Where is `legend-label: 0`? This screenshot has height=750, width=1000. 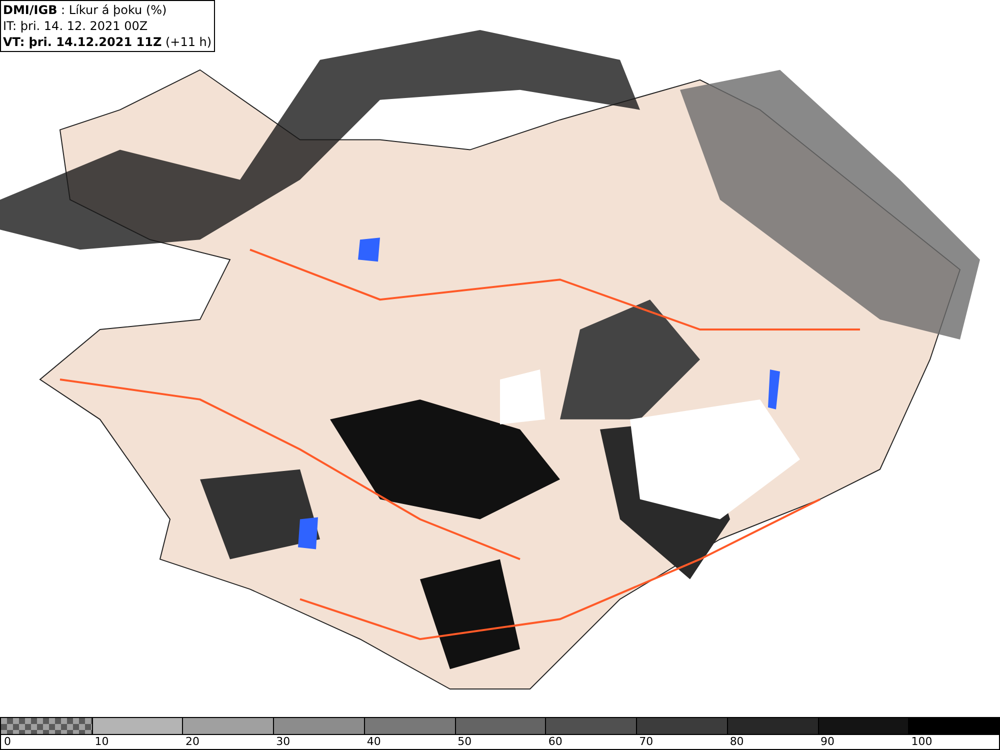
legend-label: 0 is located at coordinates (7, 742).